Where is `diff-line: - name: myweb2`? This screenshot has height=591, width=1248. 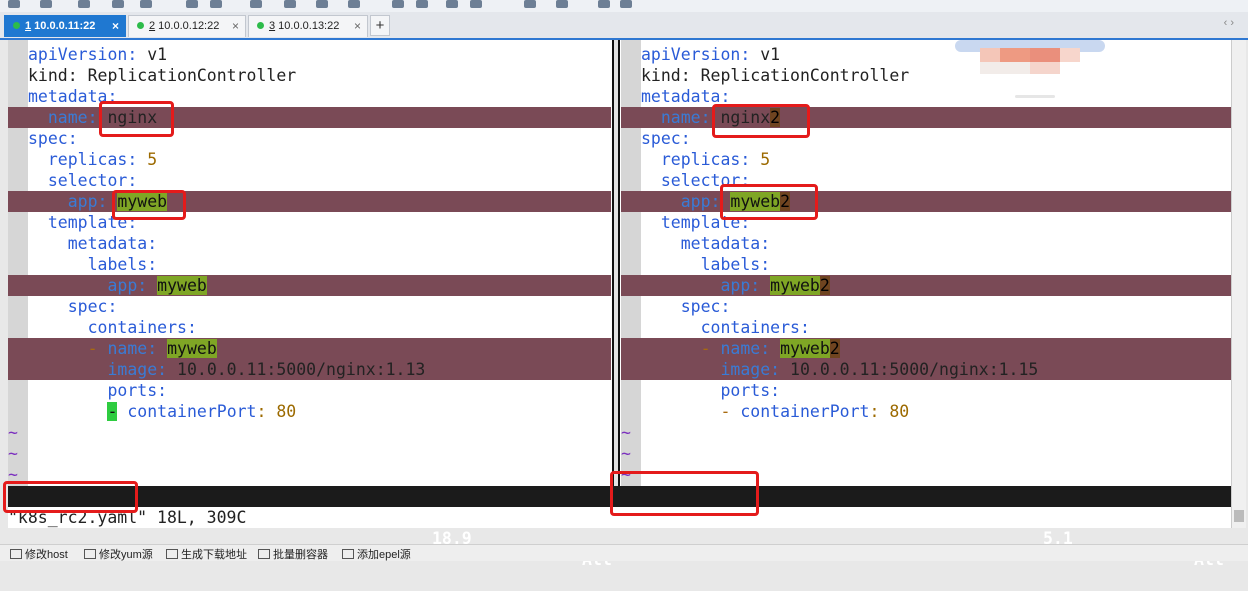
diff-line: - name: myweb2 is located at coordinates (926, 348).